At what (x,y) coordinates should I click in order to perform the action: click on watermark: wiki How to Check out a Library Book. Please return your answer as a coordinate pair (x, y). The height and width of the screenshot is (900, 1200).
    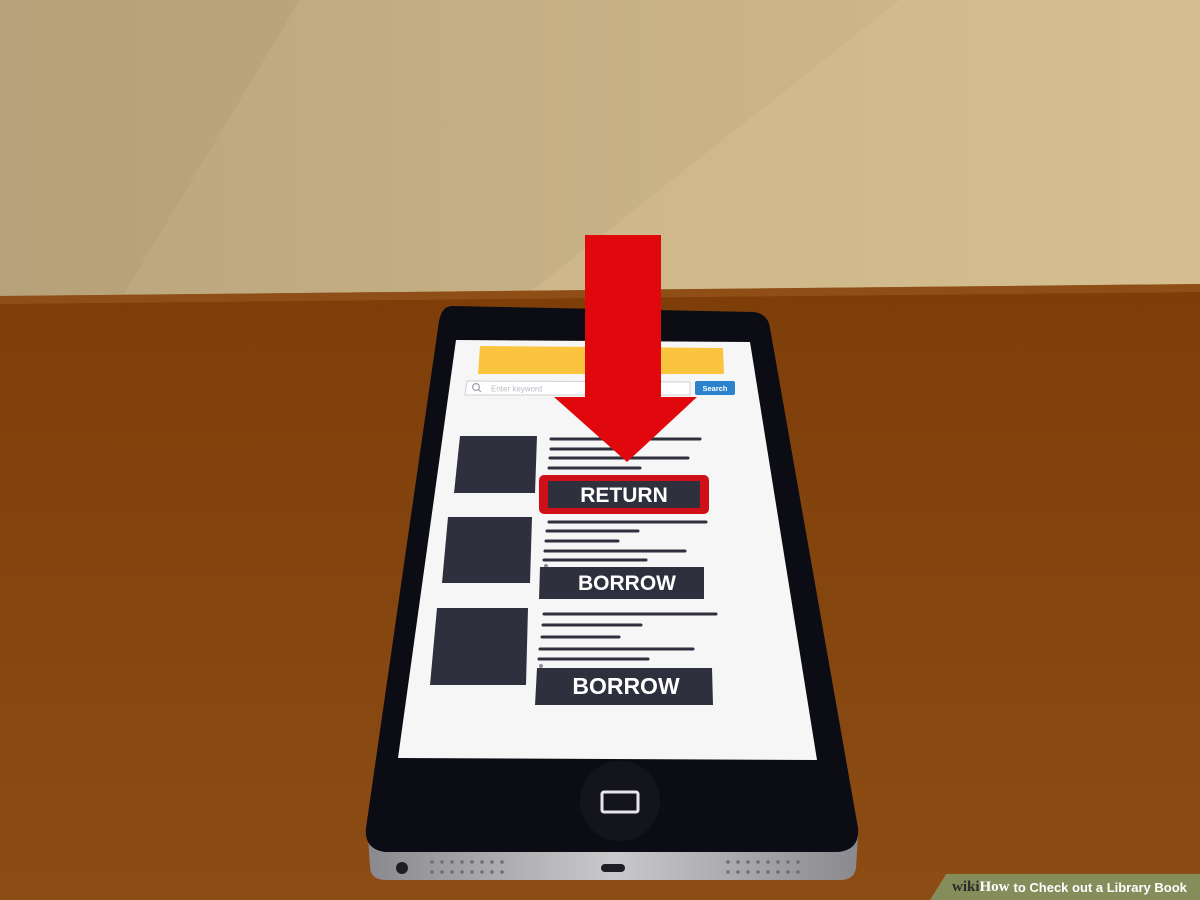
    Looking at the image, I should click on (1065, 887).